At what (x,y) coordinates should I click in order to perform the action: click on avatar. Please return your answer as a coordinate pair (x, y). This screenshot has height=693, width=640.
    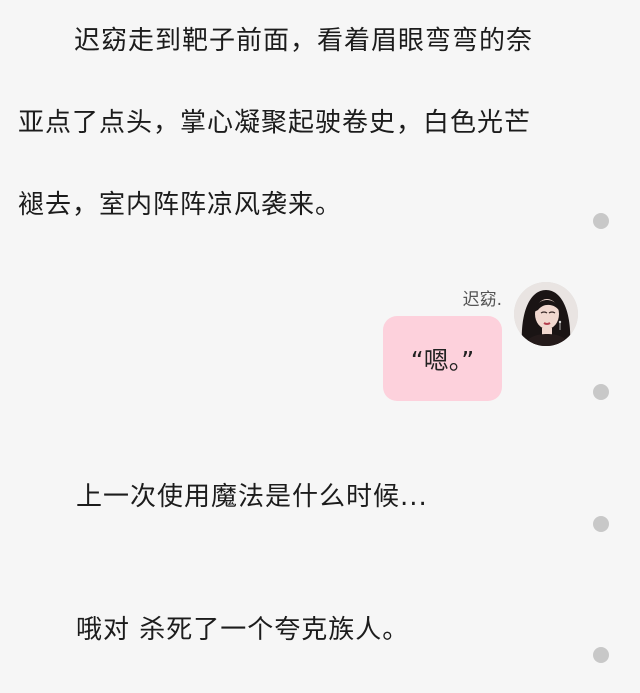
    Looking at the image, I should click on (546, 314).